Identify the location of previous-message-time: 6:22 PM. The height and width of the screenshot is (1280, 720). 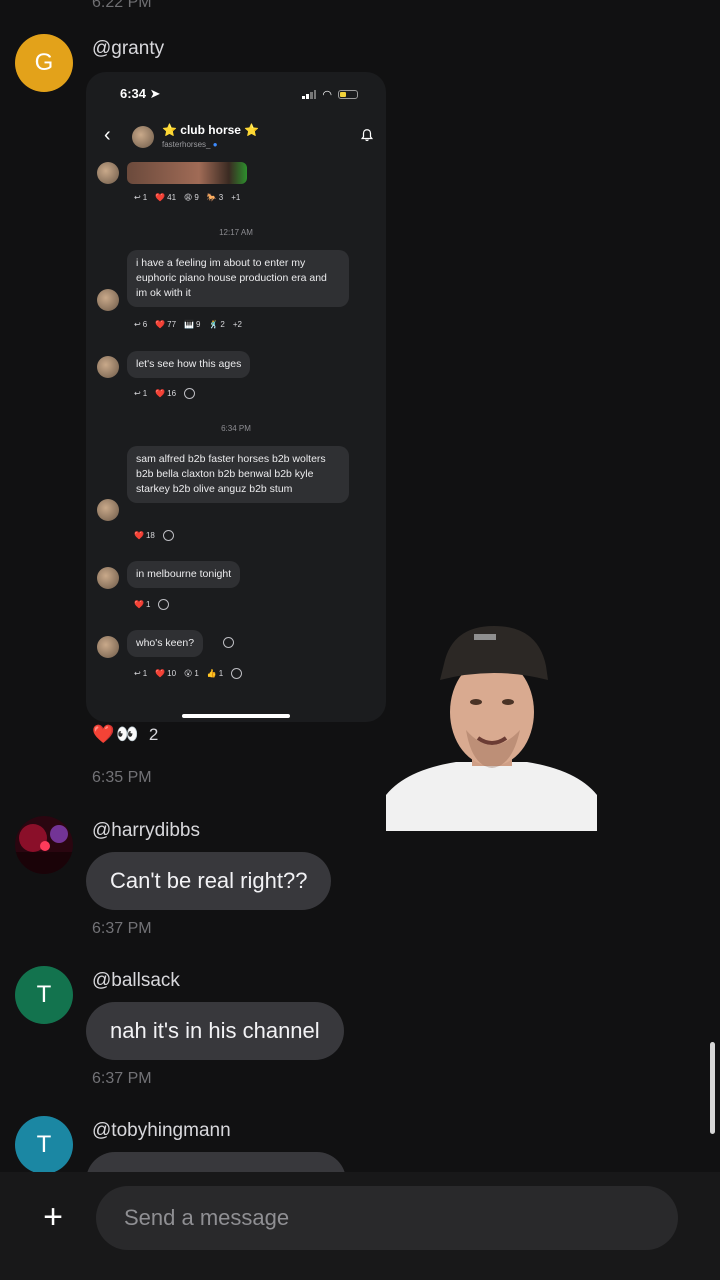
(122, 5).